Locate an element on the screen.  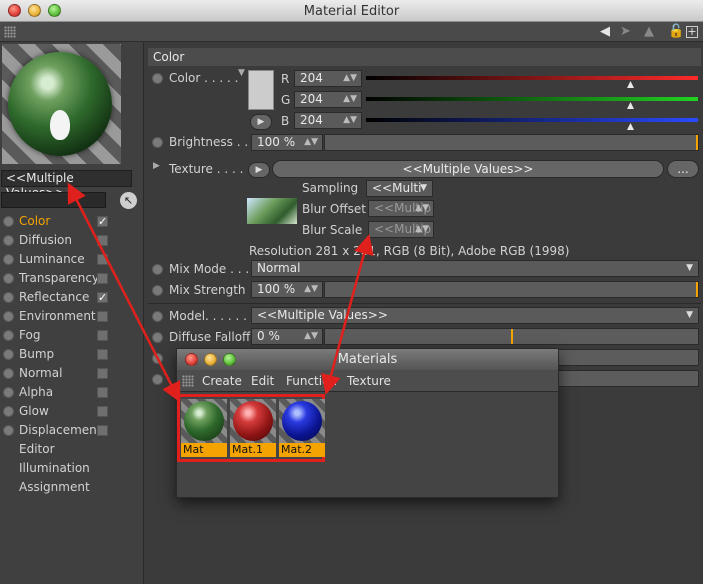
mix-strength-slider is located at coordinates (511, 289).